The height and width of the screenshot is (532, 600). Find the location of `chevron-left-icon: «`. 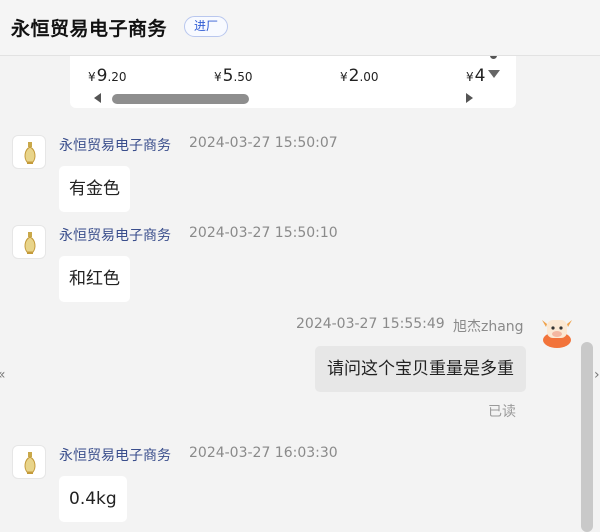

chevron-left-icon: « is located at coordinates (3, 375).